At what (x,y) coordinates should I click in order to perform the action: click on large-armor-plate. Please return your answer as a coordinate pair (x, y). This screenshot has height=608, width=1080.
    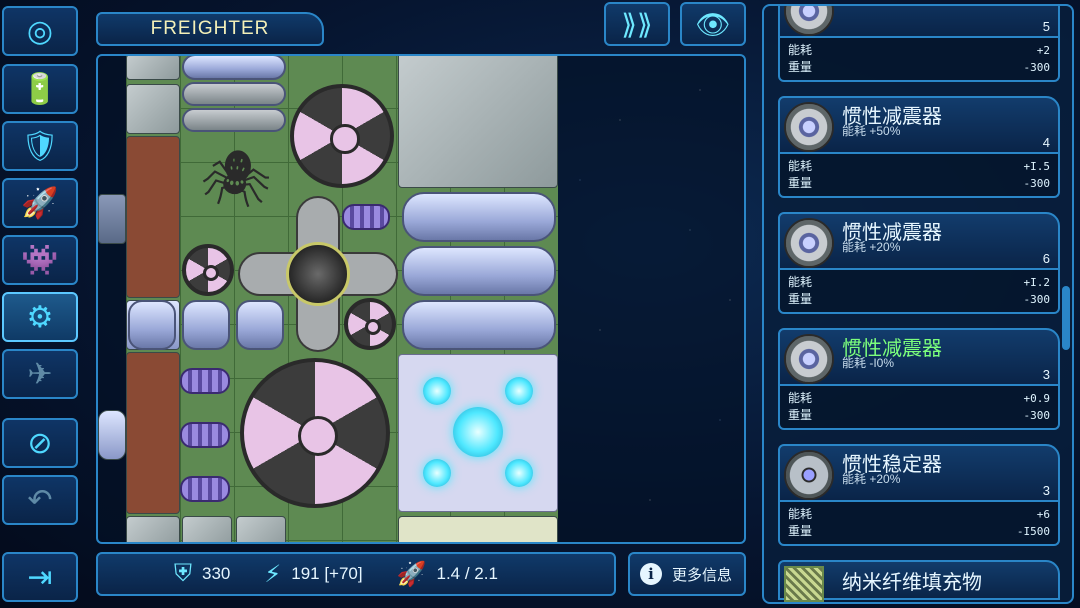
    Looking at the image, I should click on (478, 122).